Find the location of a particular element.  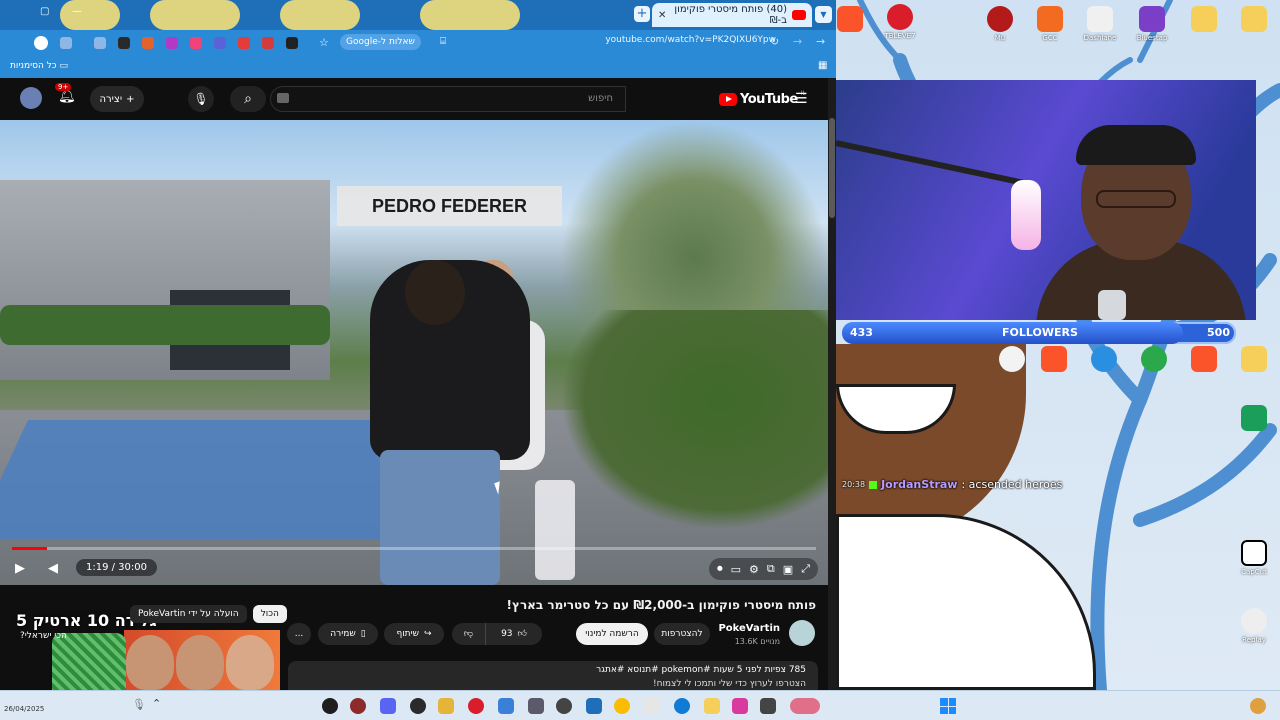

tab-title: (40) פותח מיסטרי פוקימון ב-₪ is located at coordinates (730, 15).